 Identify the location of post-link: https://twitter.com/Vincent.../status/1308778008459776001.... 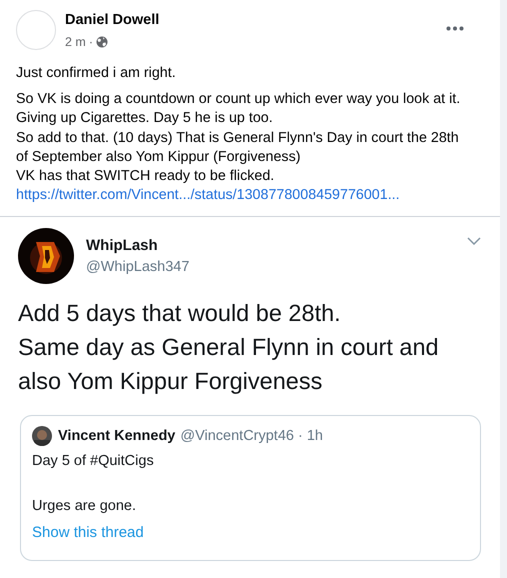
(250, 196).